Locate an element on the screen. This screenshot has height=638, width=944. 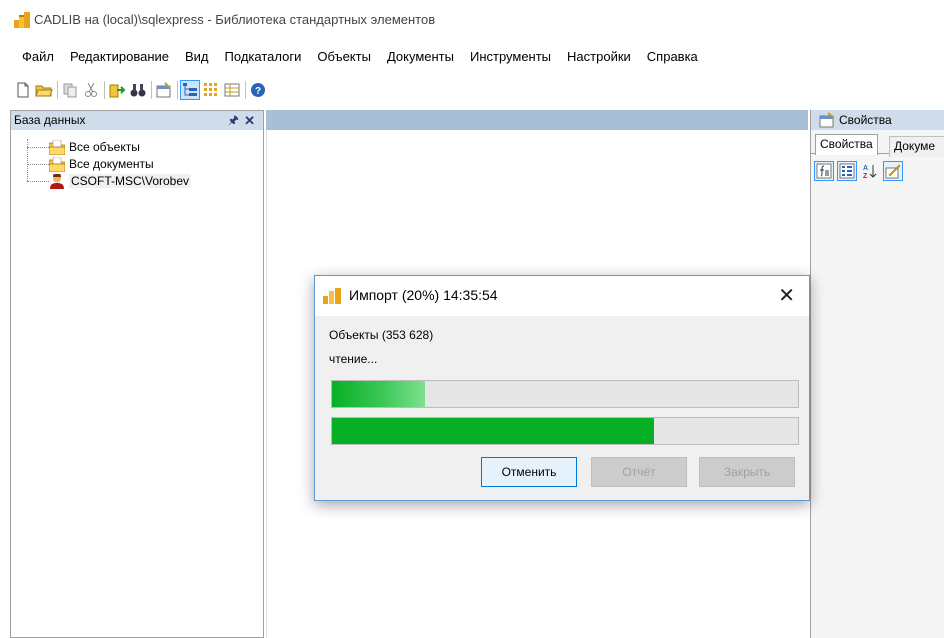
close-panel-icon: ✕ is located at coordinates (249, 120).